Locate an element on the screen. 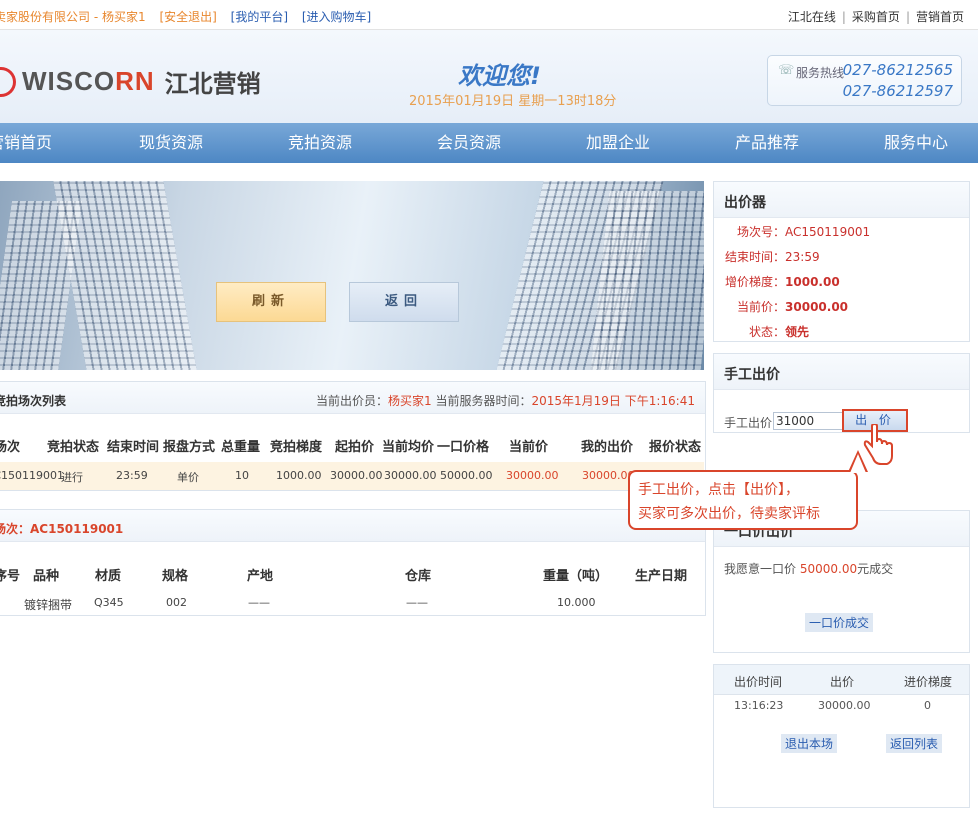  col-bid: 出价 is located at coordinates (842, 682).